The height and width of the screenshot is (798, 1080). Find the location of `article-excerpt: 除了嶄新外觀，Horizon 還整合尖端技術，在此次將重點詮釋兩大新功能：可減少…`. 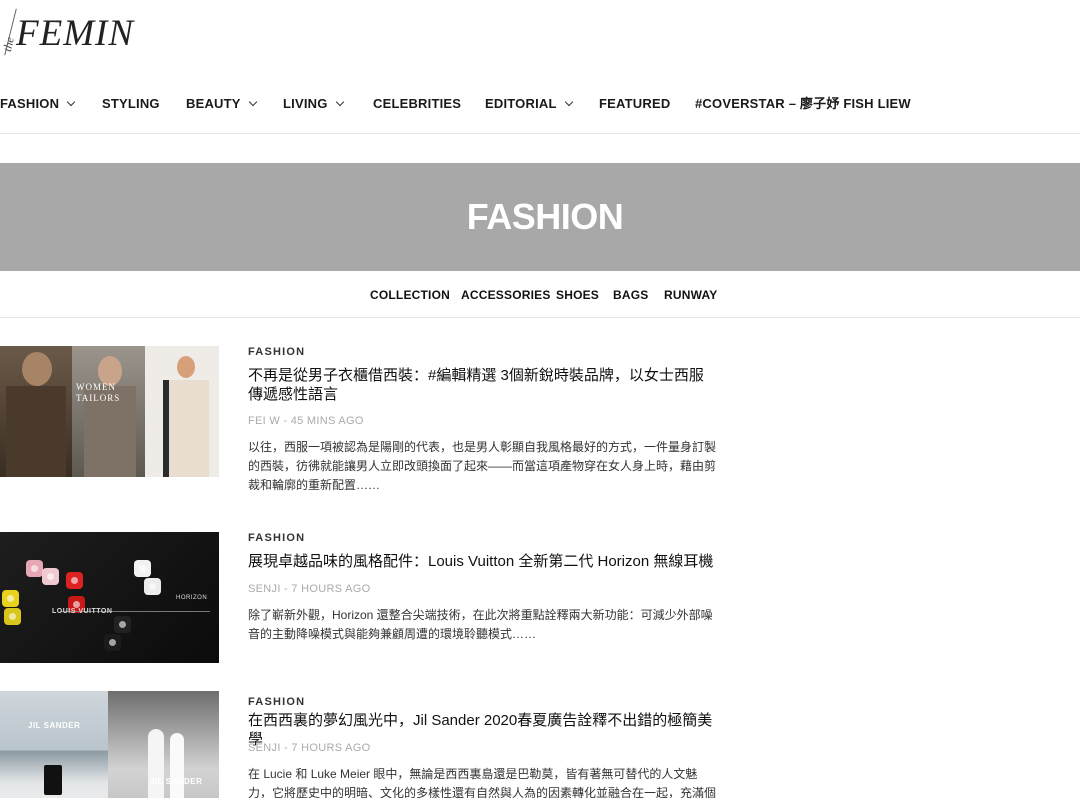

article-excerpt: 除了嶄新外觀，Horizon 還整合尖端技術，在此次將重點詮釋兩大新功能：可減少… is located at coordinates (480, 624).